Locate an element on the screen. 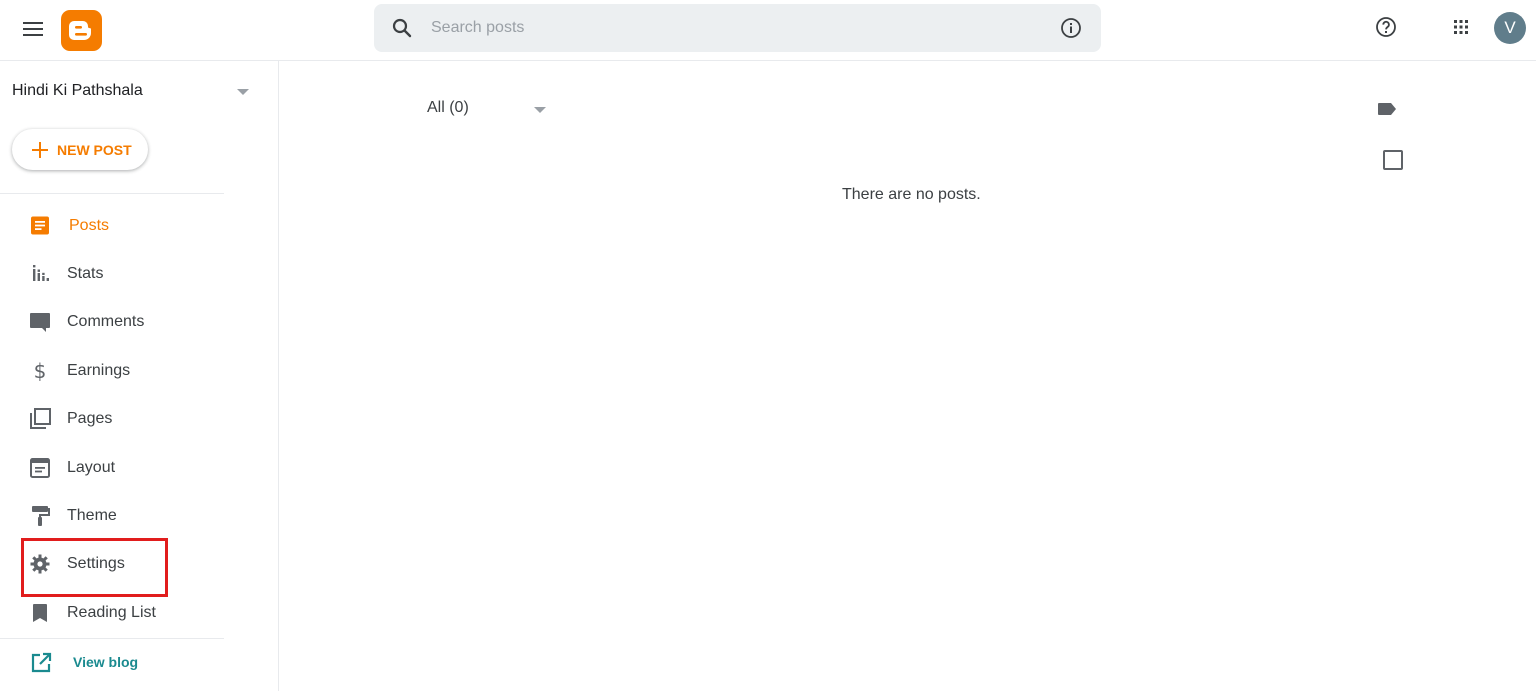 This screenshot has height=691, width=1536. sidebar-item-reading-list: Reading List is located at coordinates (112, 613).